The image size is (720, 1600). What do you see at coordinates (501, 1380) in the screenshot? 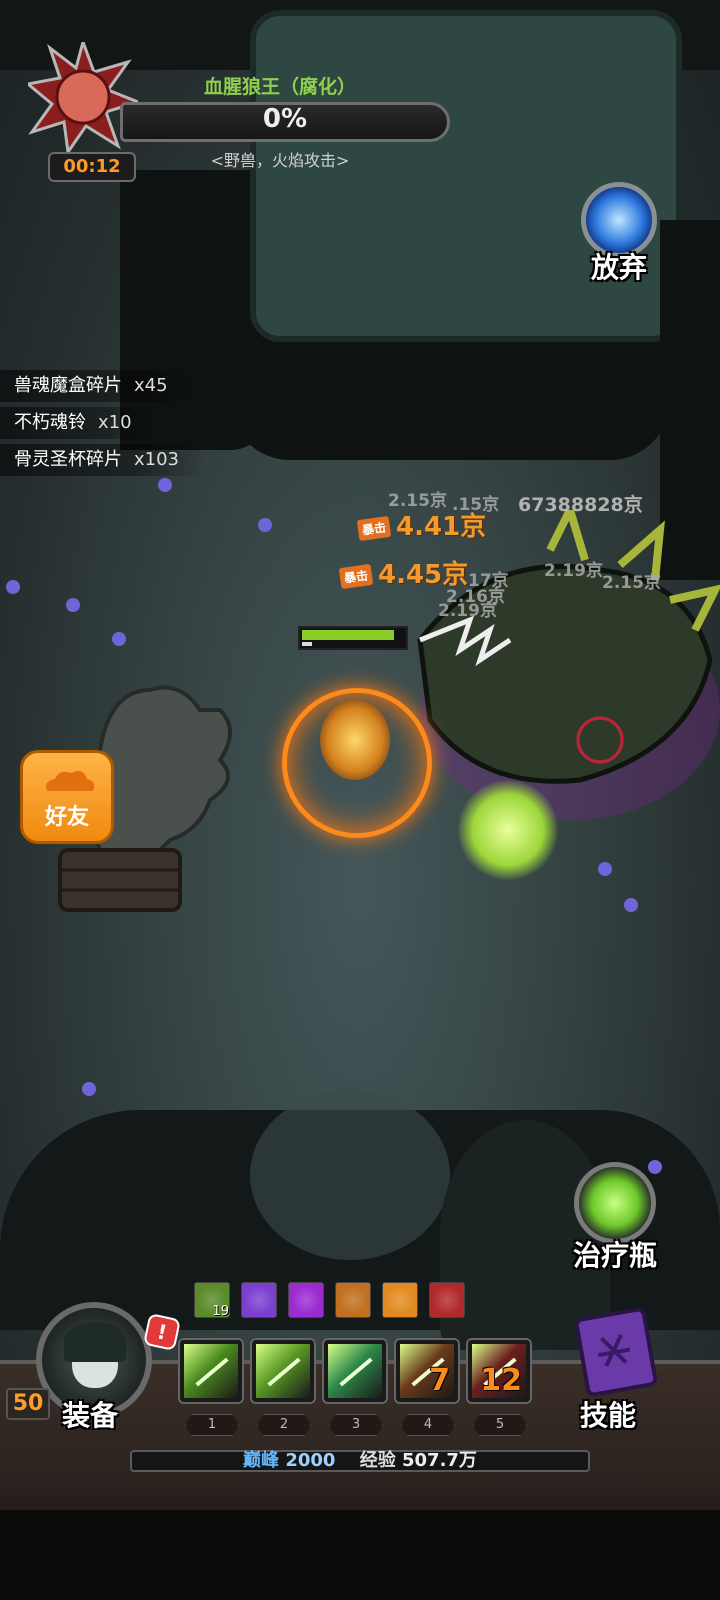
I see `skill-cooldown: 12` at bounding box center [501, 1380].